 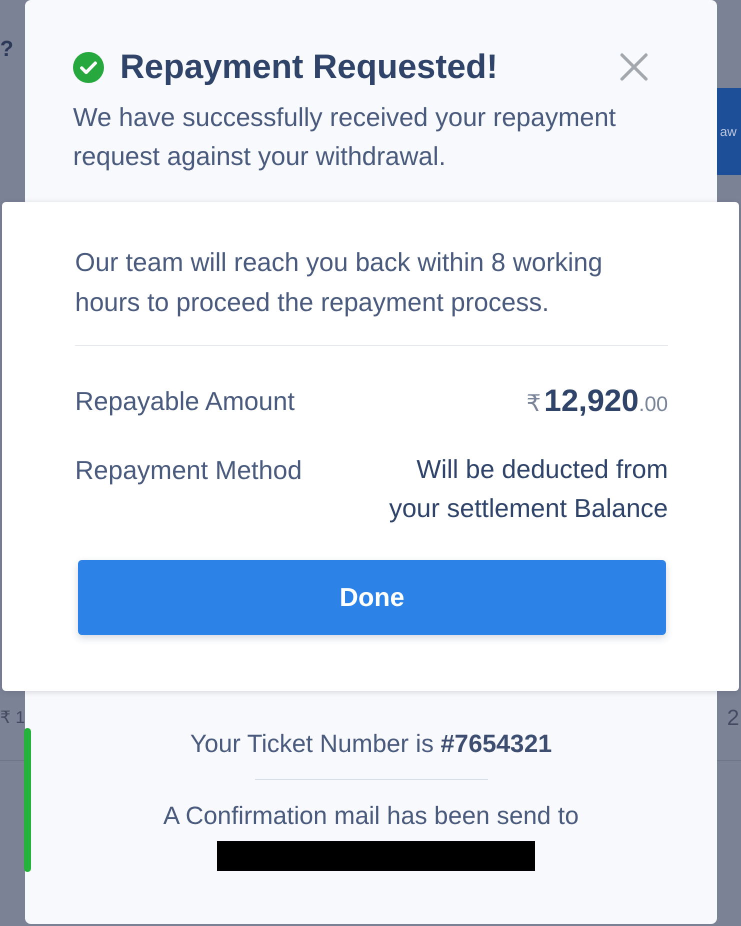 I want to click on close-button, so click(x=634, y=67).